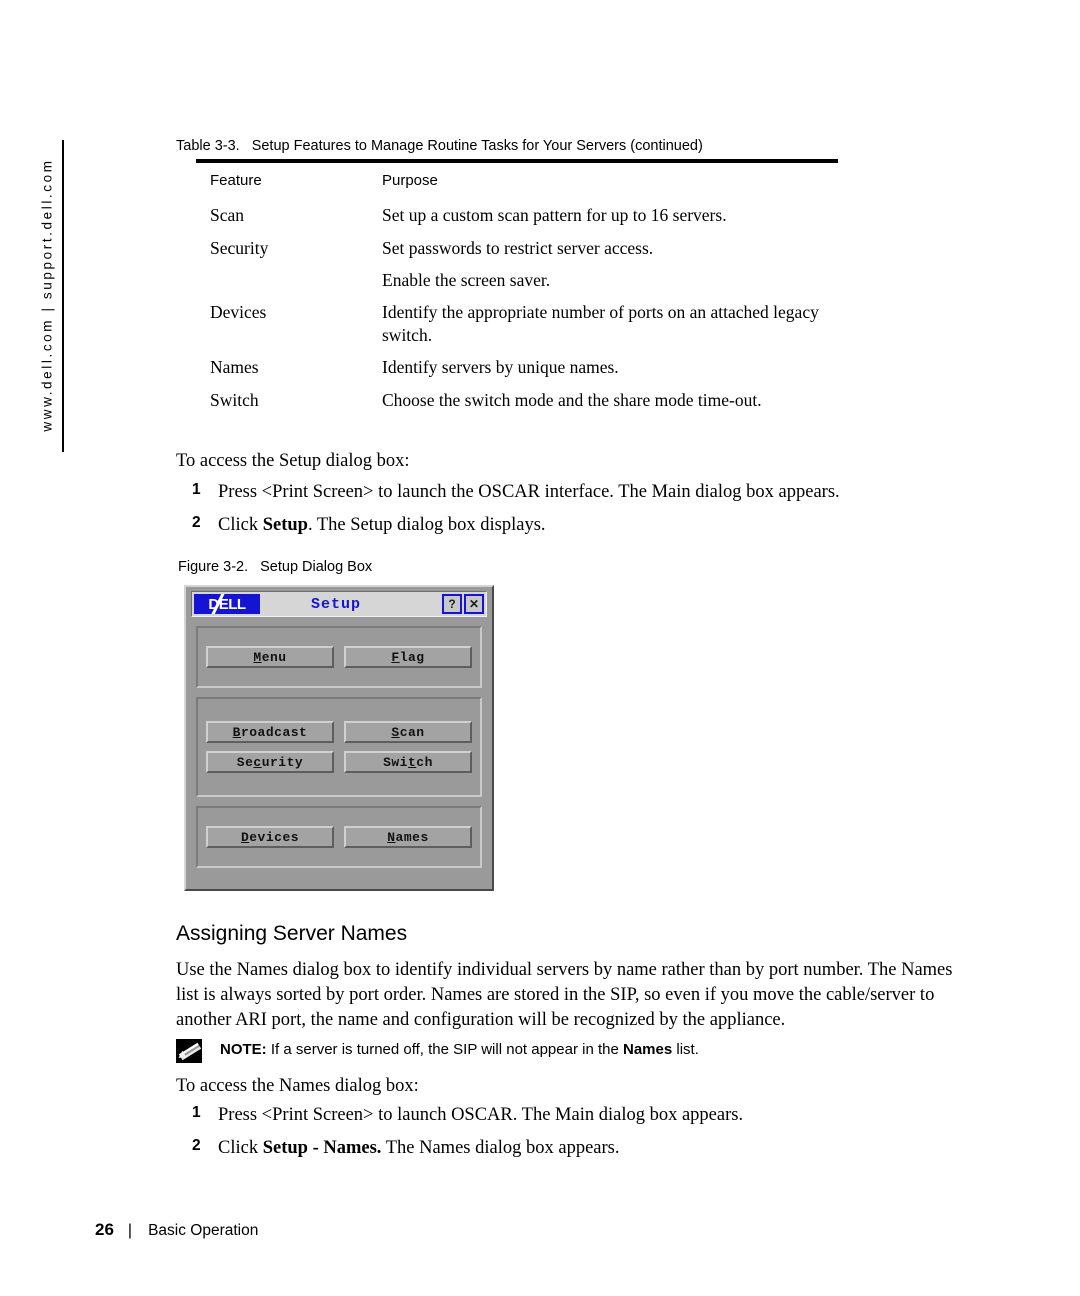 The image size is (1080, 1296). I want to click on menu-button: Menu, so click(270, 657).